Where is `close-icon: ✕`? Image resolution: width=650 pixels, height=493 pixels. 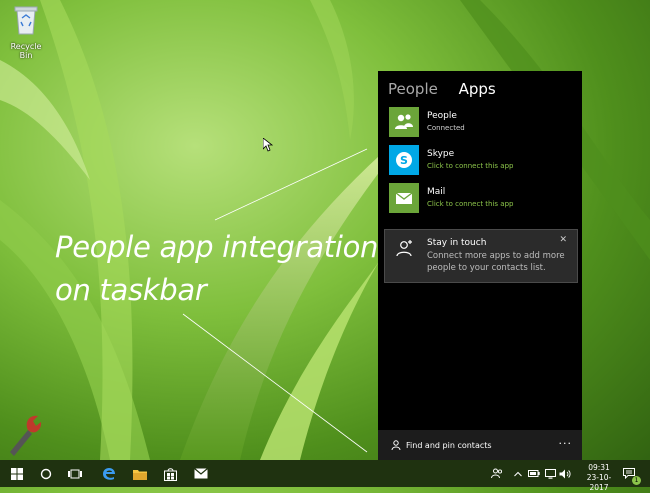 close-icon: ✕ is located at coordinates (563, 240).